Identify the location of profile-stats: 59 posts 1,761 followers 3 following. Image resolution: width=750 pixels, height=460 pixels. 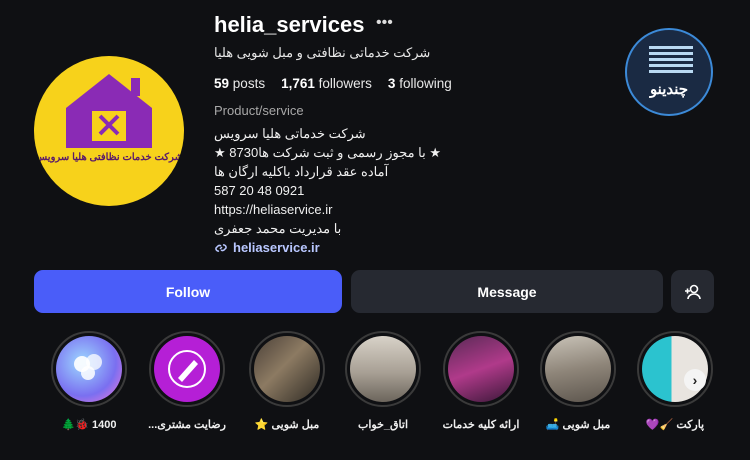
(333, 83).